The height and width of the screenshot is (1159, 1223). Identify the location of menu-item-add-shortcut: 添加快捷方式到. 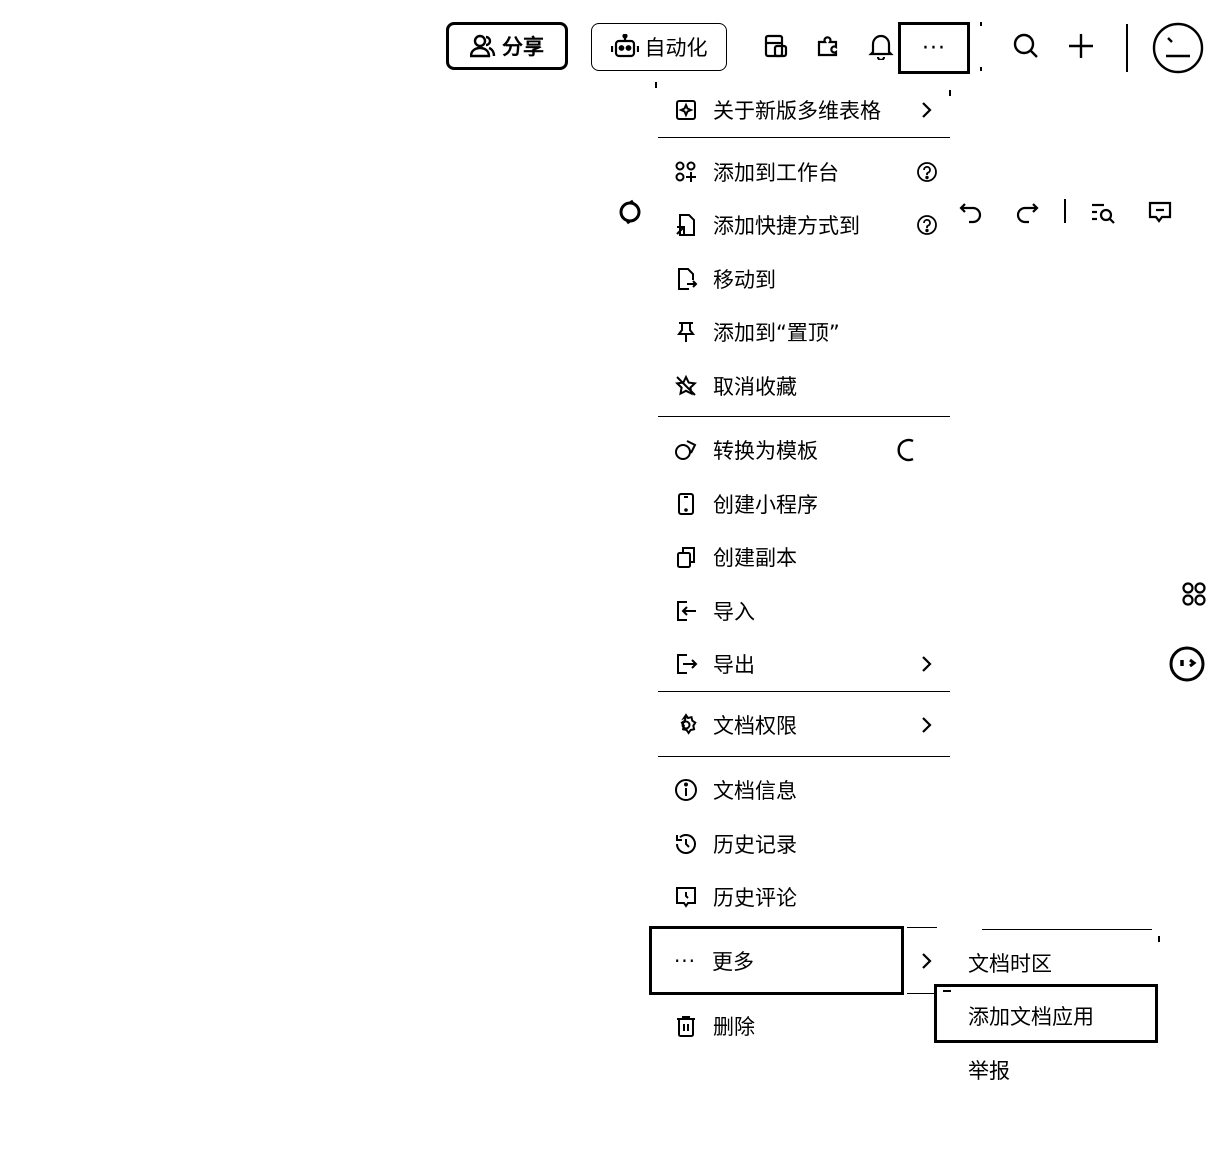
(803, 225).